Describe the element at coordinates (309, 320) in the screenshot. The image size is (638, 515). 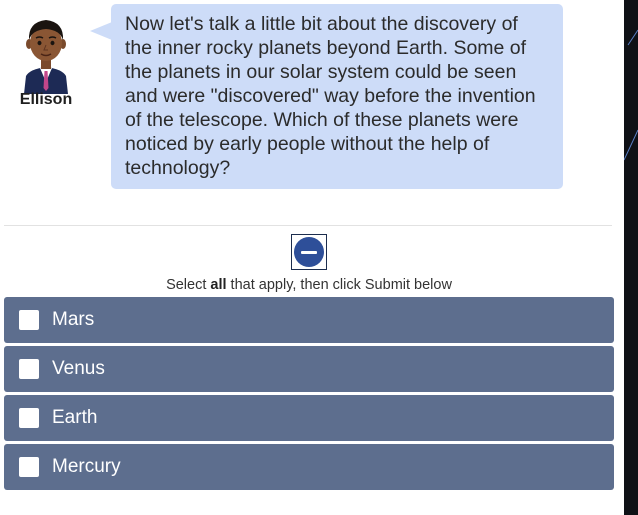
I see `option-mars: Mars` at that location.